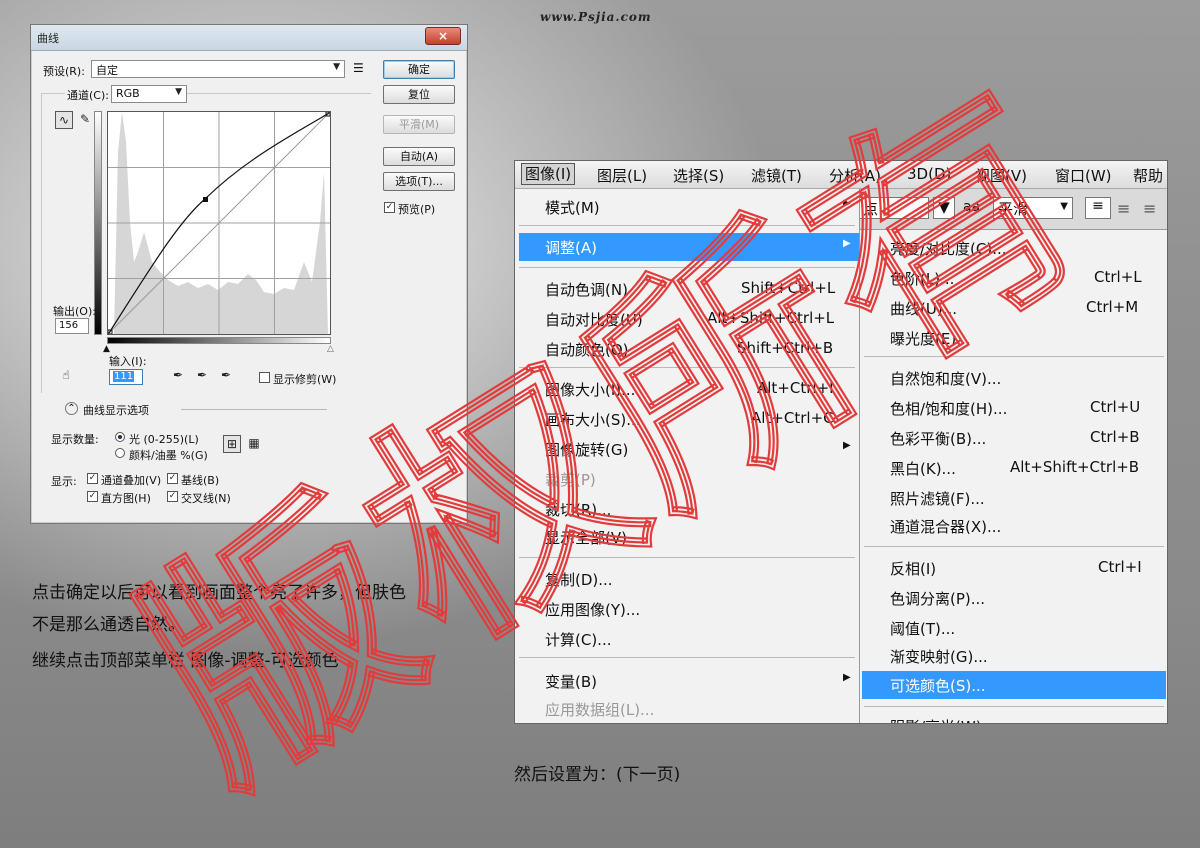 The width and height of the screenshot is (1200, 848). What do you see at coordinates (419, 94) in the screenshot?
I see `reset-button: 复位` at bounding box center [419, 94].